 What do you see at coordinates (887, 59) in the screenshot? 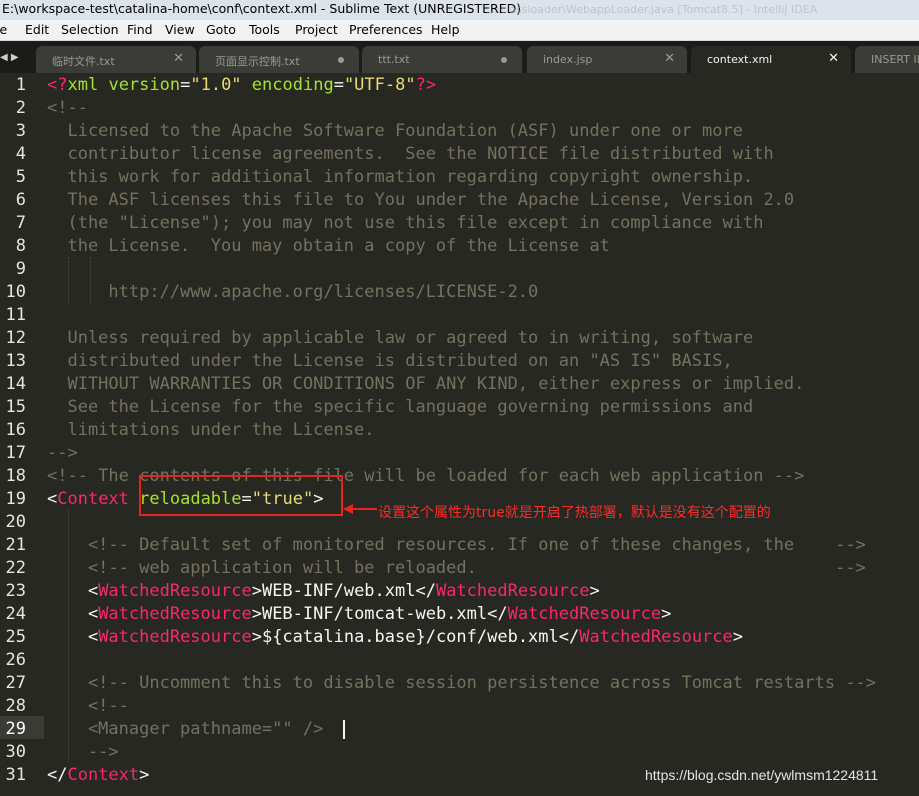
I see `tab-insert-in: INSERT IN` at bounding box center [887, 59].